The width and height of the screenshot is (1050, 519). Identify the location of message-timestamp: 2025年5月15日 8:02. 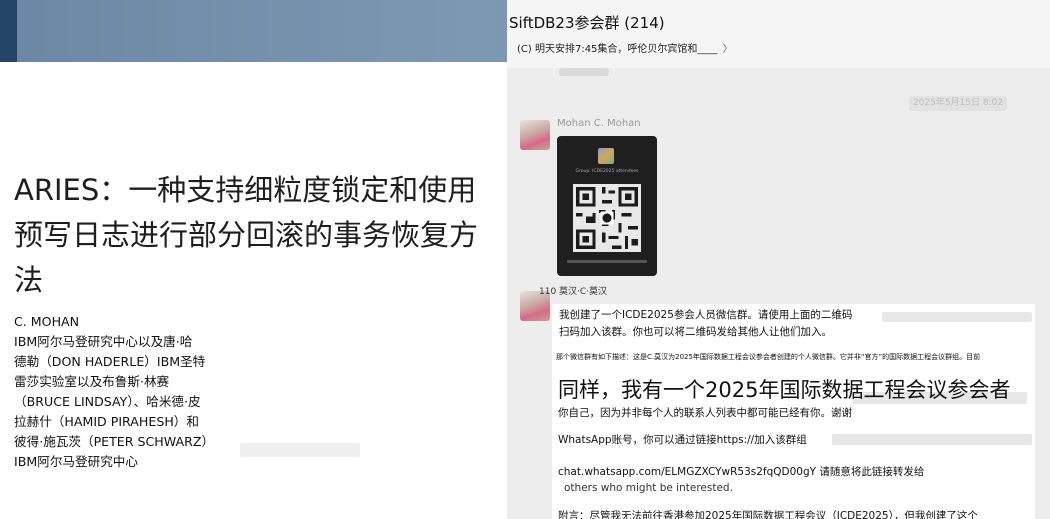
(958, 103).